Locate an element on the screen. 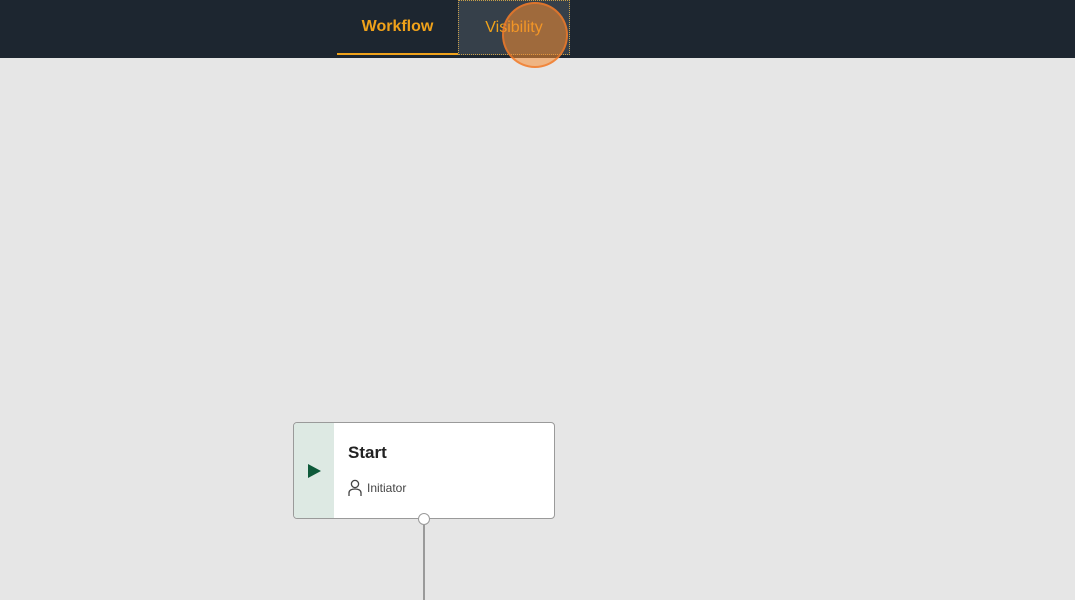 Image resolution: width=1075 pixels, height=600 pixels. start-node: Start Initiator is located at coordinates (424, 470).